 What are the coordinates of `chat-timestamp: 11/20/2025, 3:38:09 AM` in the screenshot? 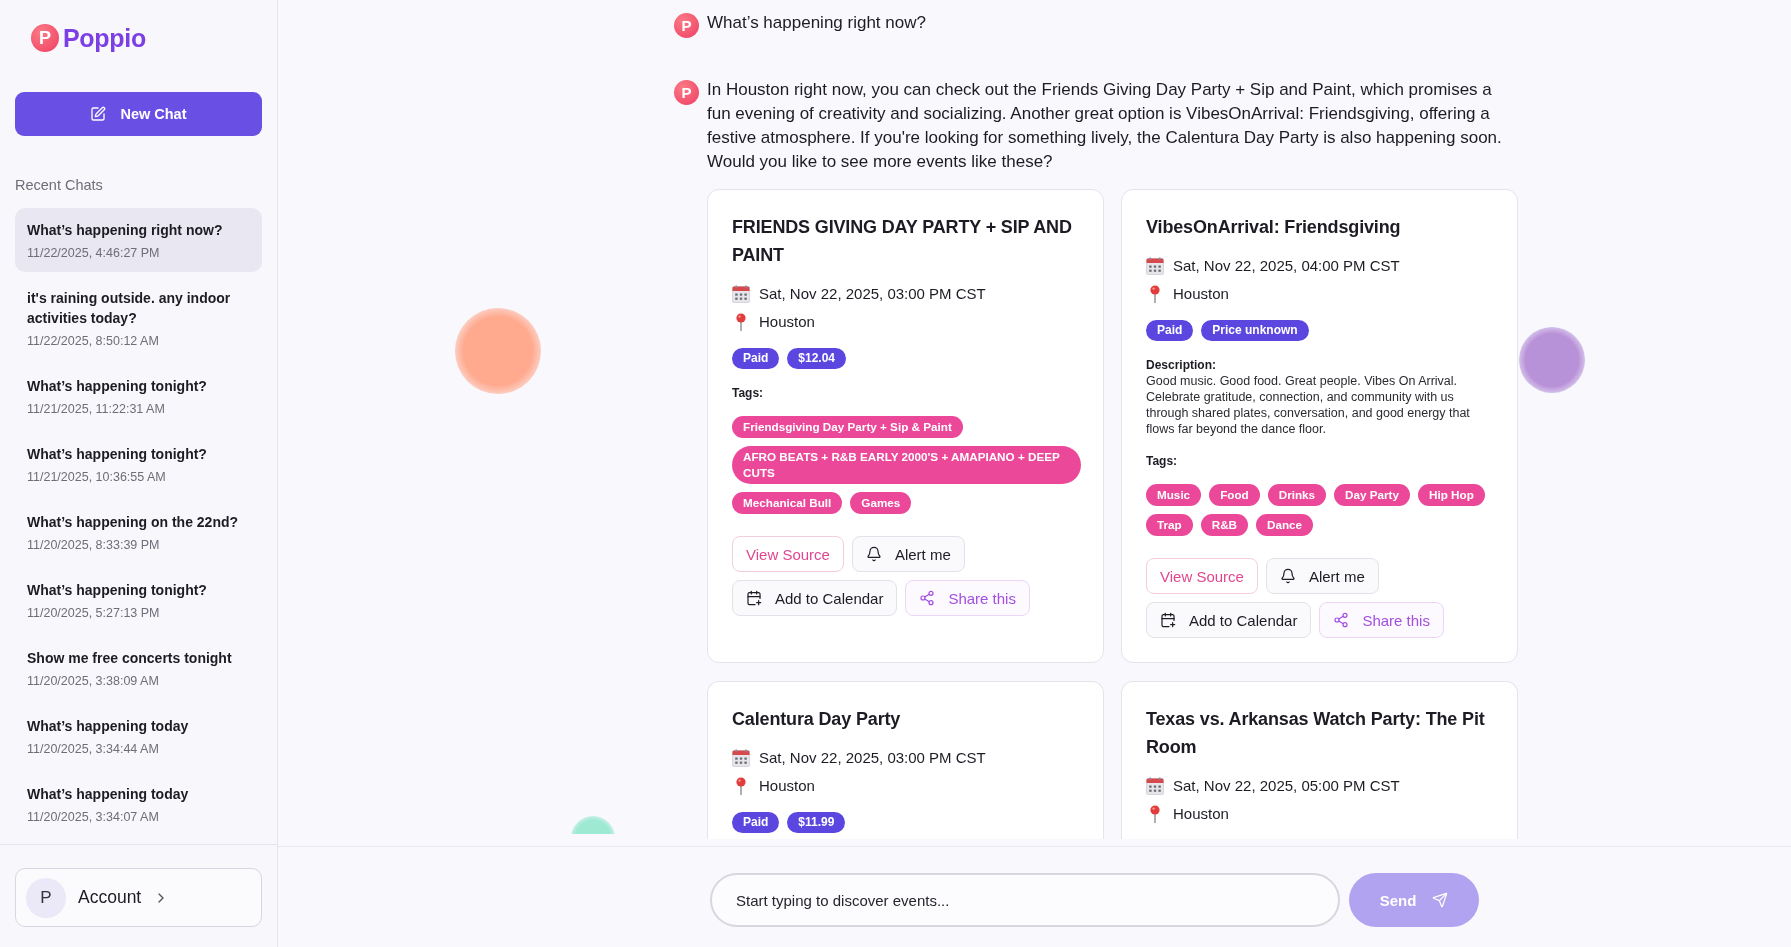 It's located at (93, 681).